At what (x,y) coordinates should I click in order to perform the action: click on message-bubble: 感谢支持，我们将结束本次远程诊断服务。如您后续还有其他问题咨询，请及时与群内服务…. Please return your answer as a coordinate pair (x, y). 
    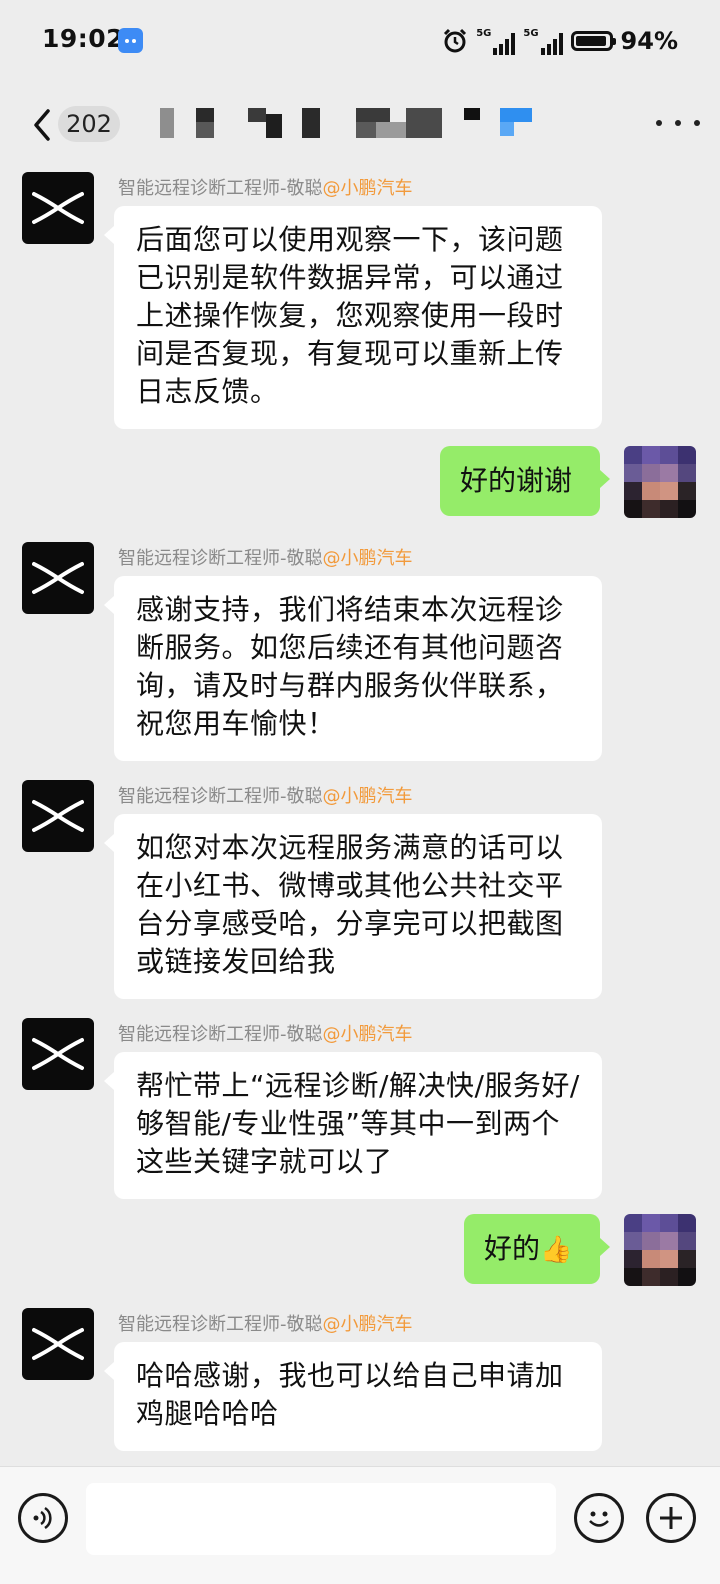
    Looking at the image, I should click on (353, 668).